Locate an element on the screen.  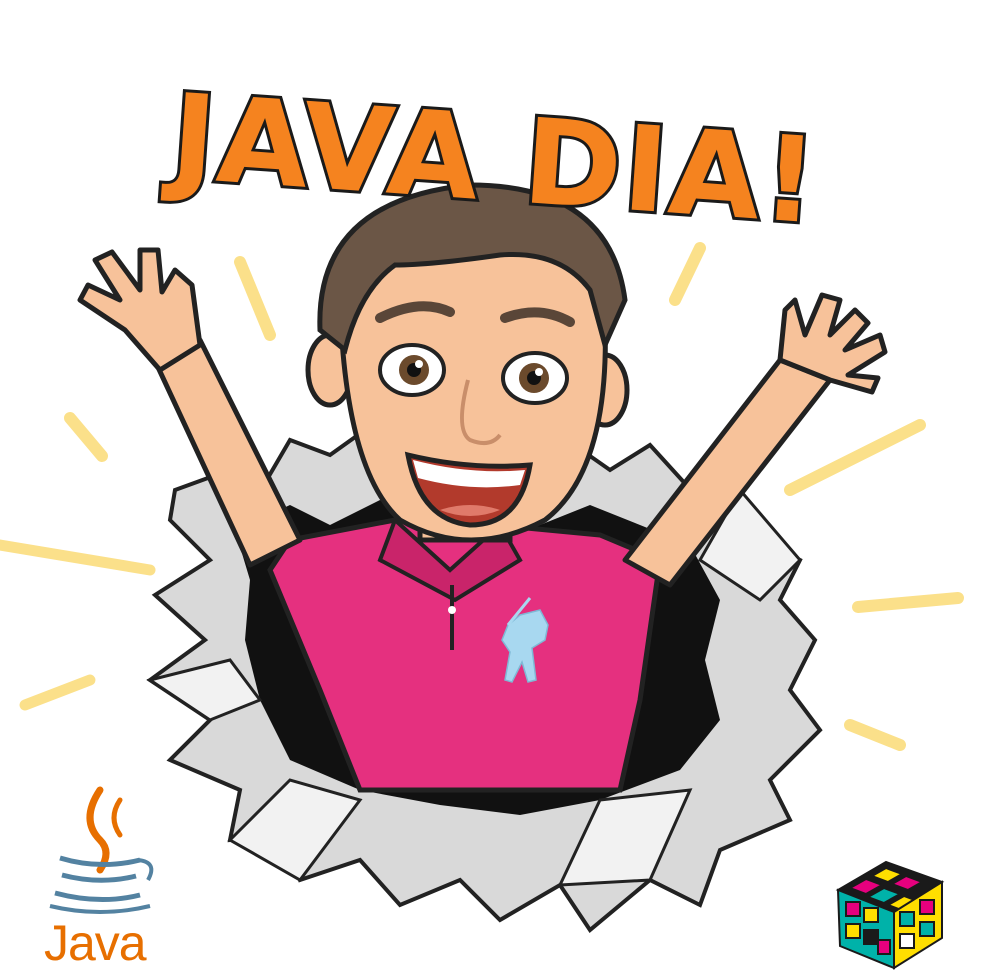
java-logo-label: Java is located at coordinates (95, 943).